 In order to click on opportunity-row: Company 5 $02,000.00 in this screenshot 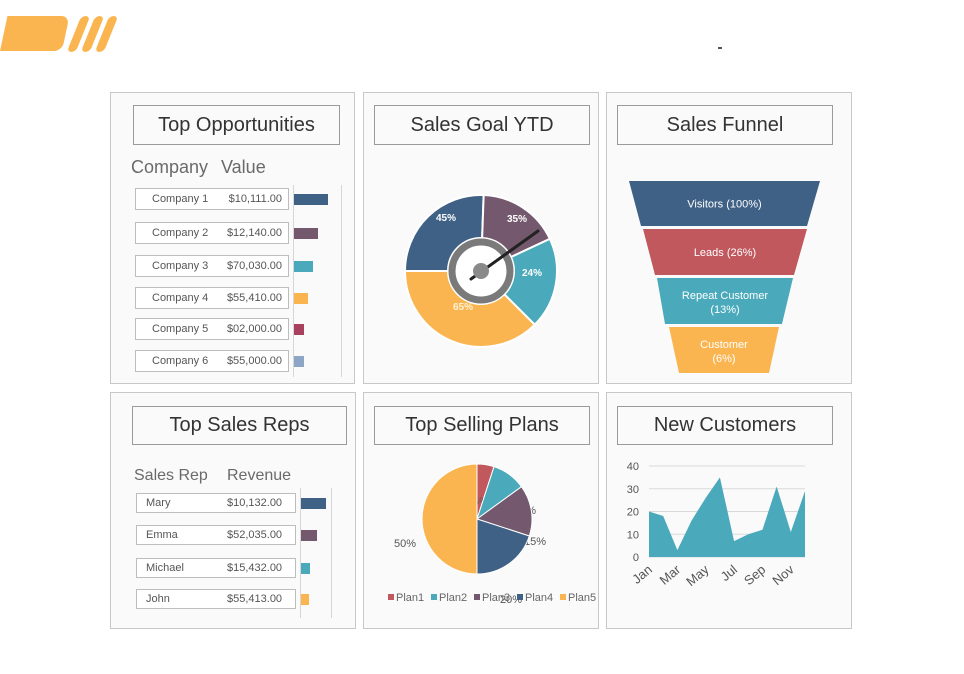, I will do `click(212, 329)`.